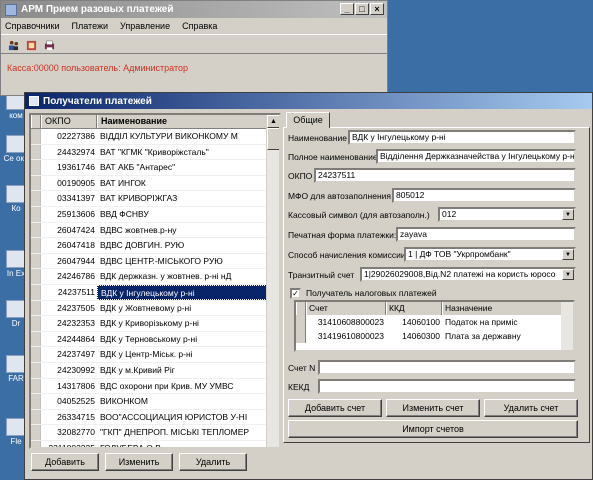  What do you see at coordinates (149, 338) in the screenshot?
I see `row-name: ВДК у Терновському р-ні` at bounding box center [149, 338].